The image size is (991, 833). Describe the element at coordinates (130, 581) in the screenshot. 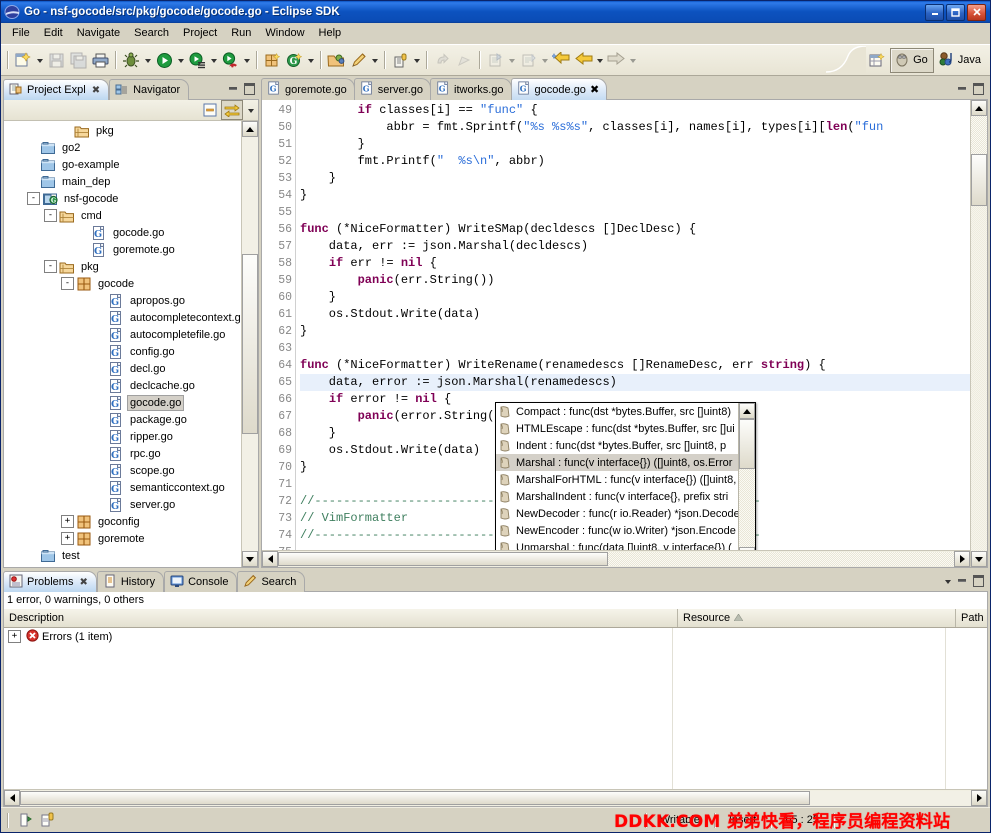

I see `tab-history: History` at that location.